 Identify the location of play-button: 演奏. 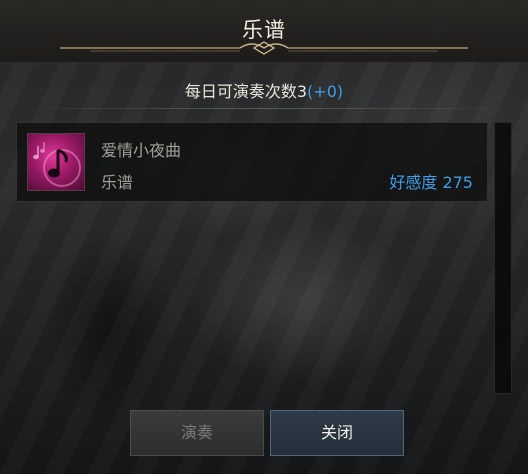
(197, 433).